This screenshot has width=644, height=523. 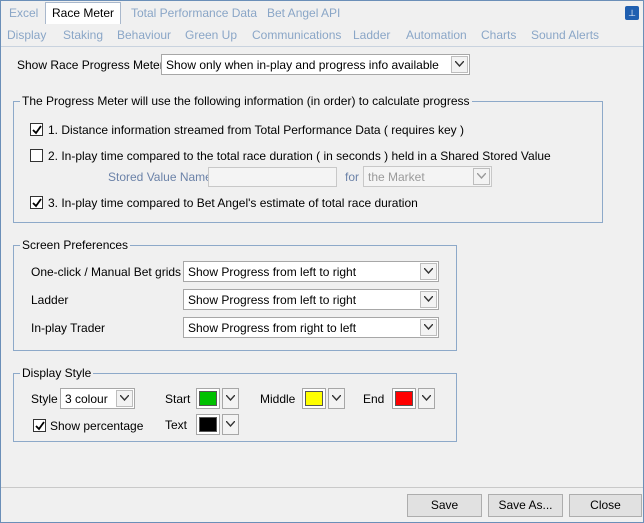 I want to click on inplay-trader-progress-select: Show Progress from right to left, so click(x=311, y=327).